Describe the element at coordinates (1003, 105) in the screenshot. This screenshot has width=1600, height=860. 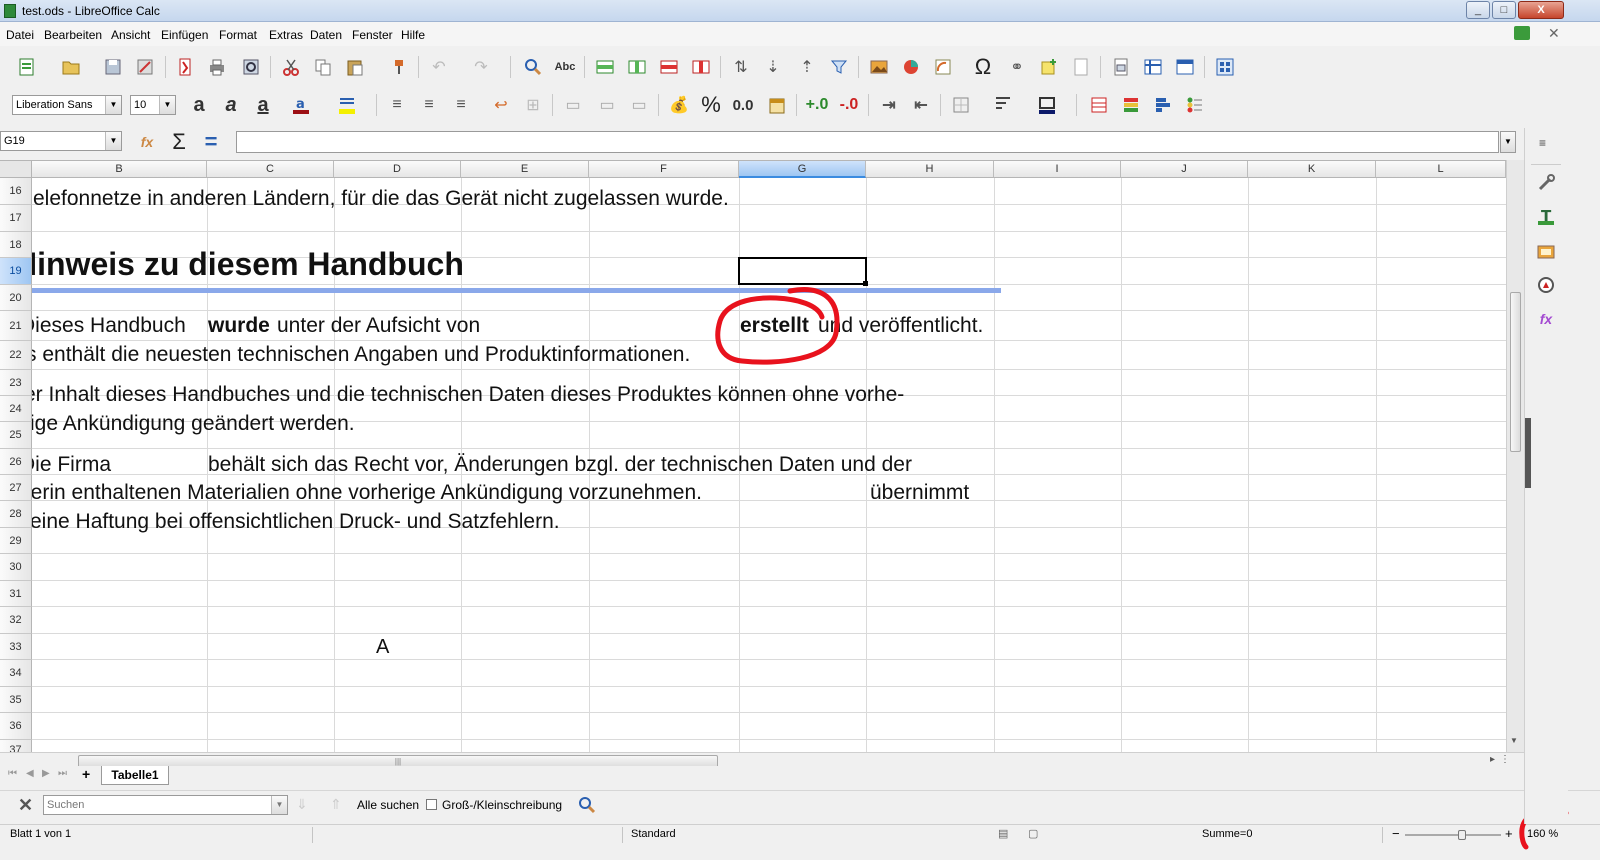
I see `border-style-icon` at that location.